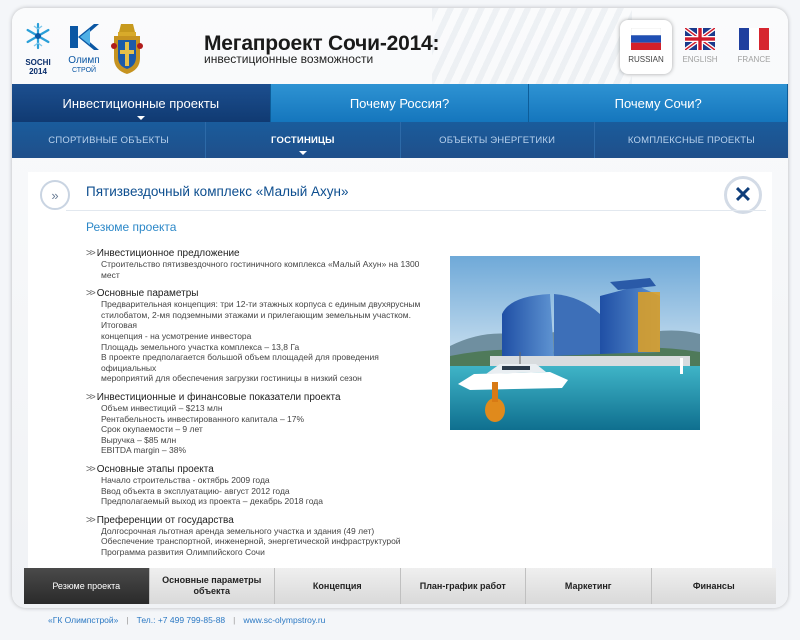  I want to click on tab-marketing: Маркетинг, so click(589, 586).